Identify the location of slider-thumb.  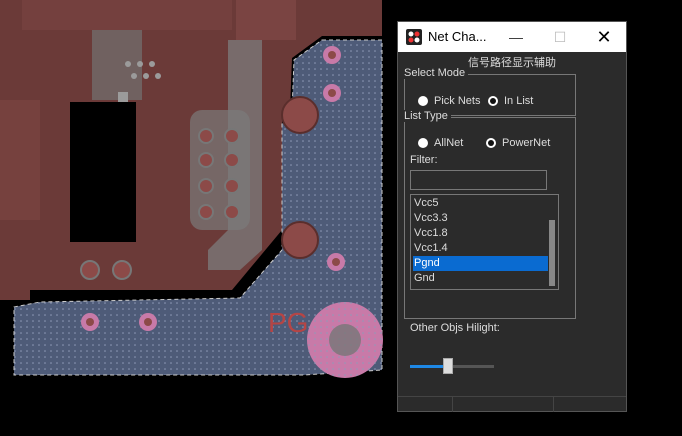
(448, 366).